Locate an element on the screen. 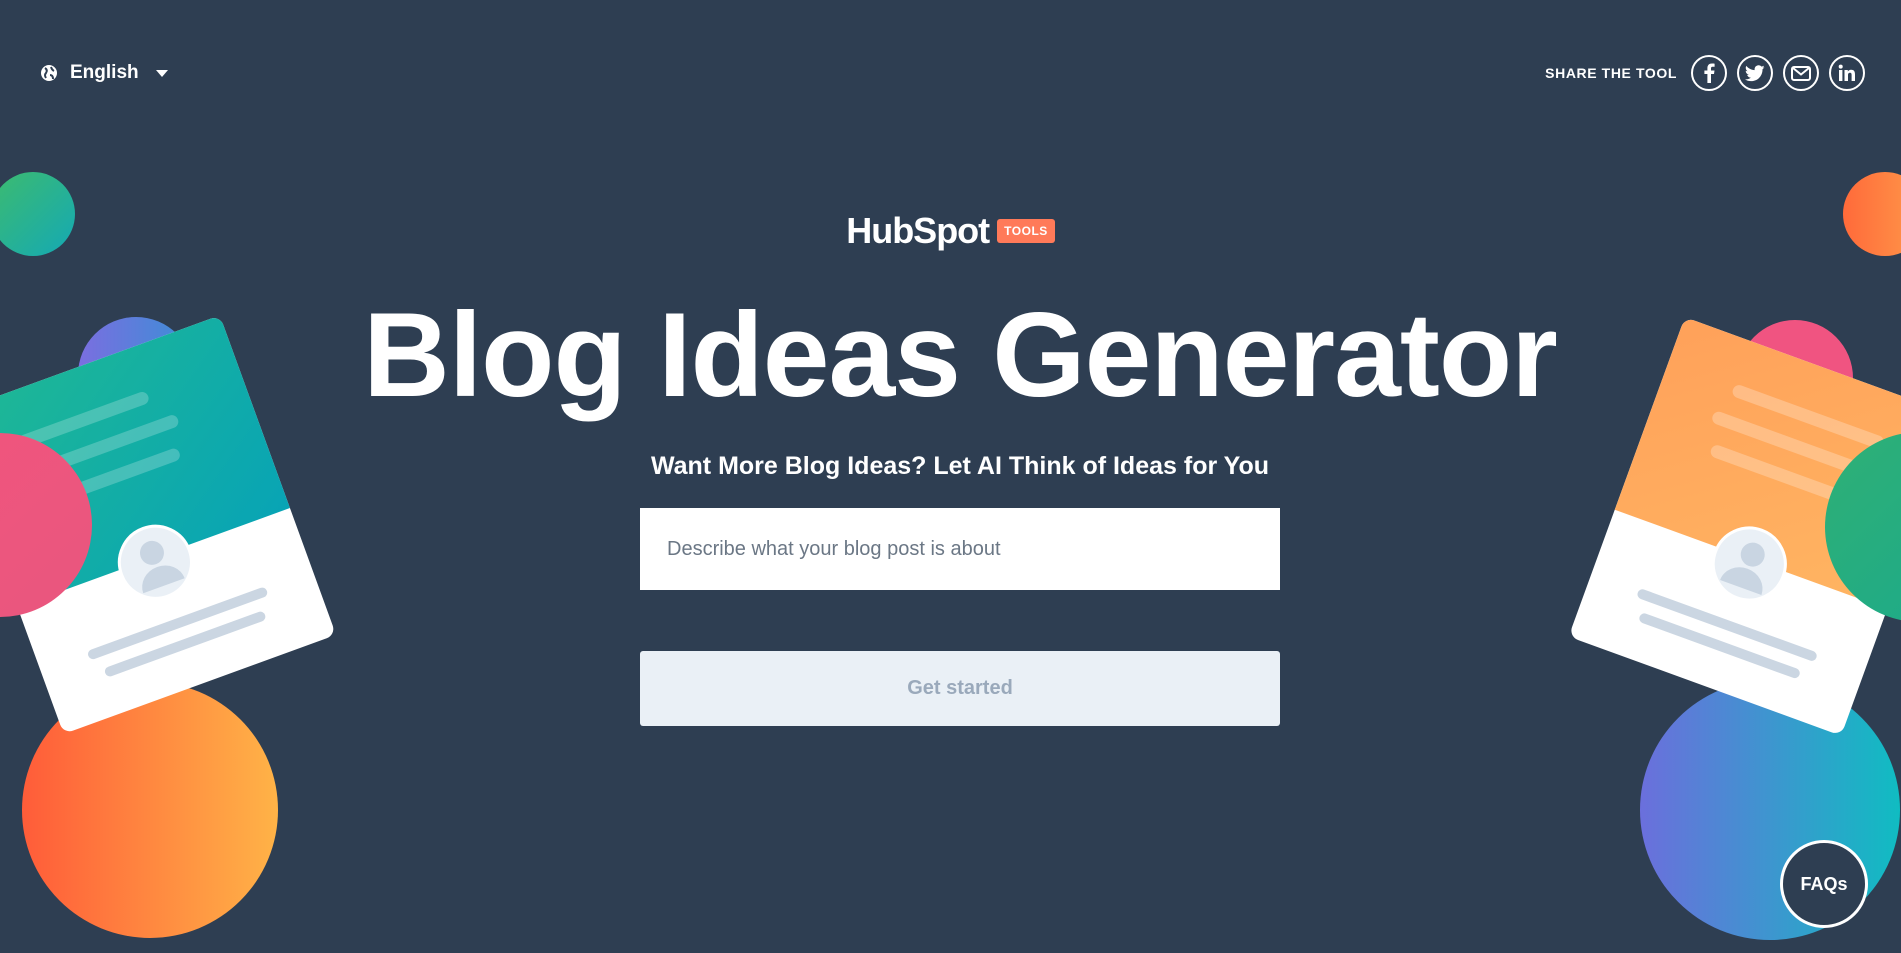 The image size is (1901, 953). logo-wordmark: HubSpot is located at coordinates (918, 230).